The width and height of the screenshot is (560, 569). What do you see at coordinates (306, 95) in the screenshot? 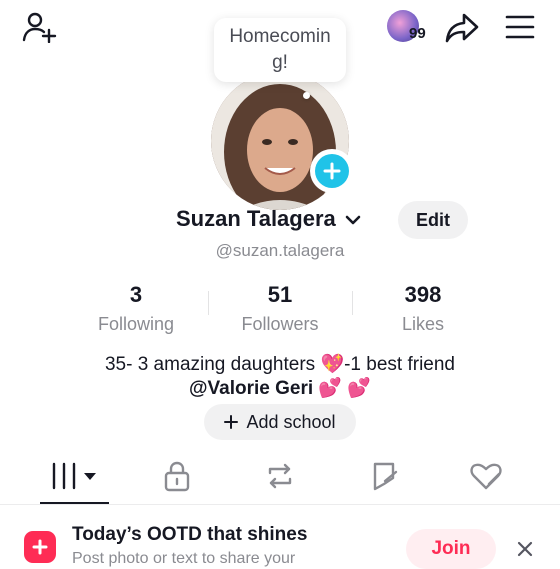
I see `bubble-tail` at bounding box center [306, 95].